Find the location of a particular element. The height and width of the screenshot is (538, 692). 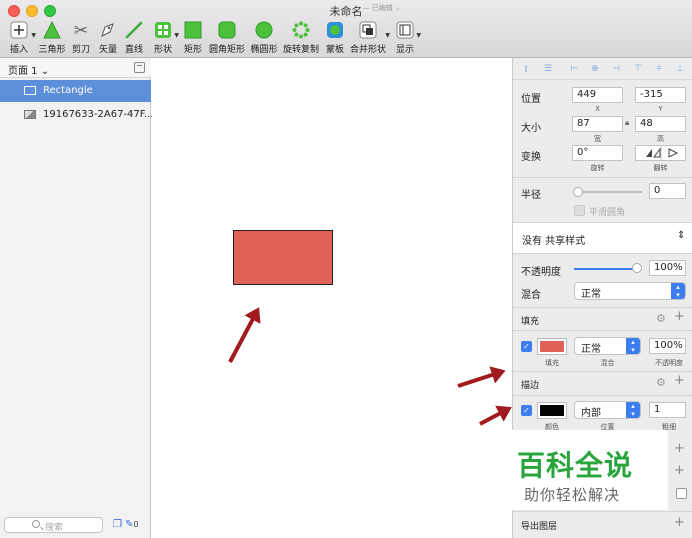

scissors-label: 剪刀 is located at coordinates (80, 50).